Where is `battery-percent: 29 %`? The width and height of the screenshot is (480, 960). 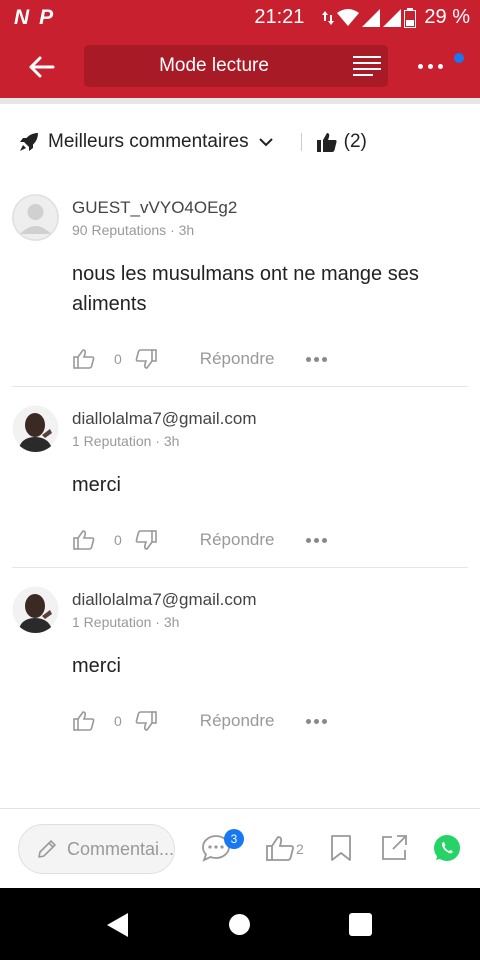
battery-percent: 29 % is located at coordinates (447, 17).